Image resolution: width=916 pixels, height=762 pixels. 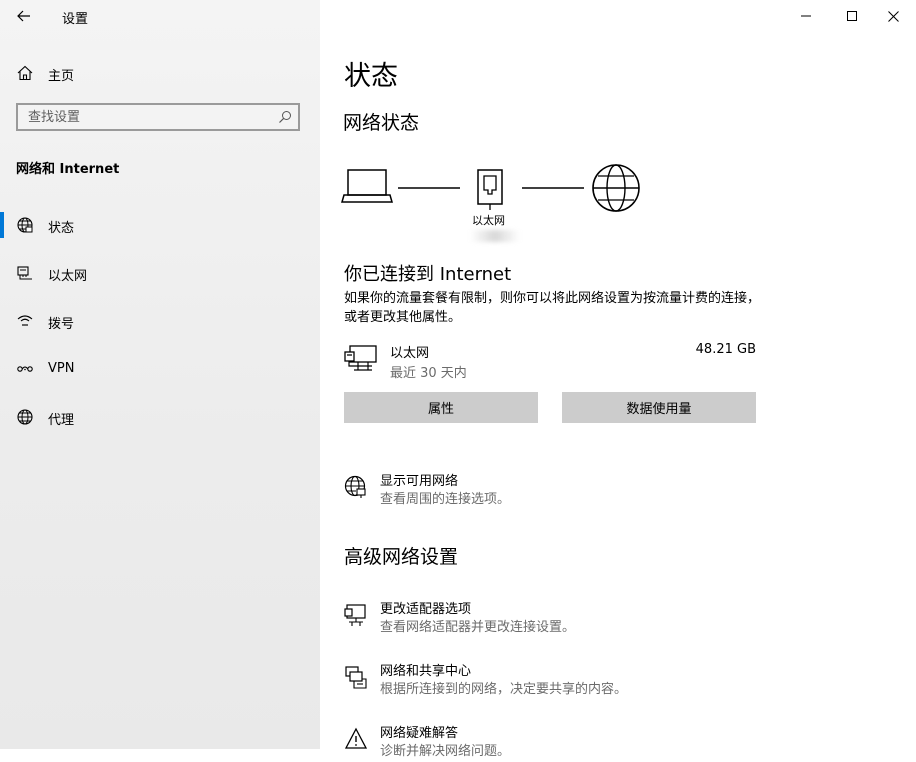 I want to click on sharing-center-link: 网络和共享中心 根据所连接到的网络，决定要共享的内容。, so click(x=554, y=680).